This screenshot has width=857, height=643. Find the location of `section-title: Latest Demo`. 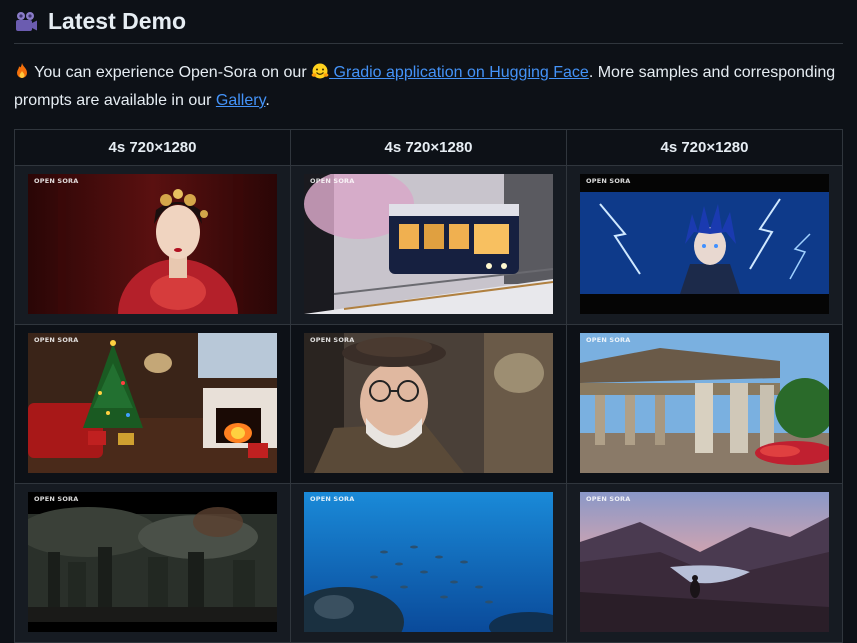

section-title: Latest Demo is located at coordinates (117, 21).